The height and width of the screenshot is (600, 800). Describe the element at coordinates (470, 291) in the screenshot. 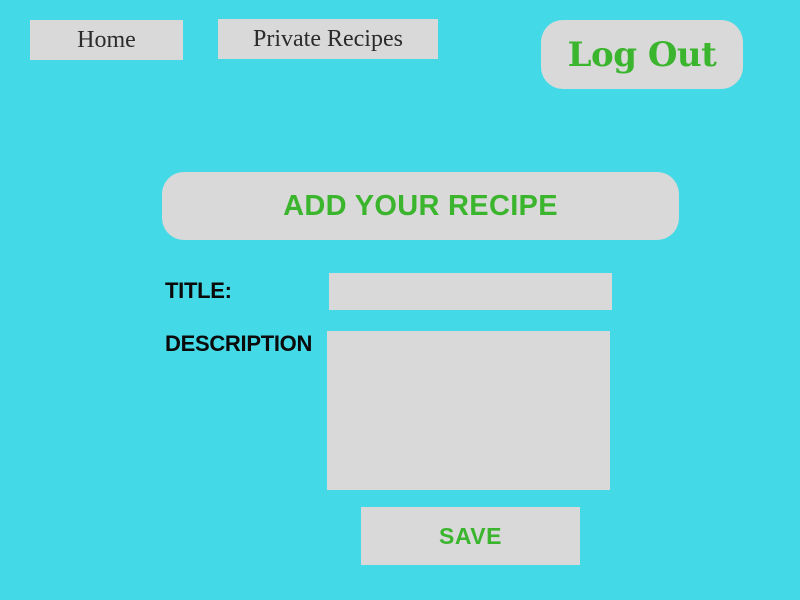

I see `title-input` at that location.